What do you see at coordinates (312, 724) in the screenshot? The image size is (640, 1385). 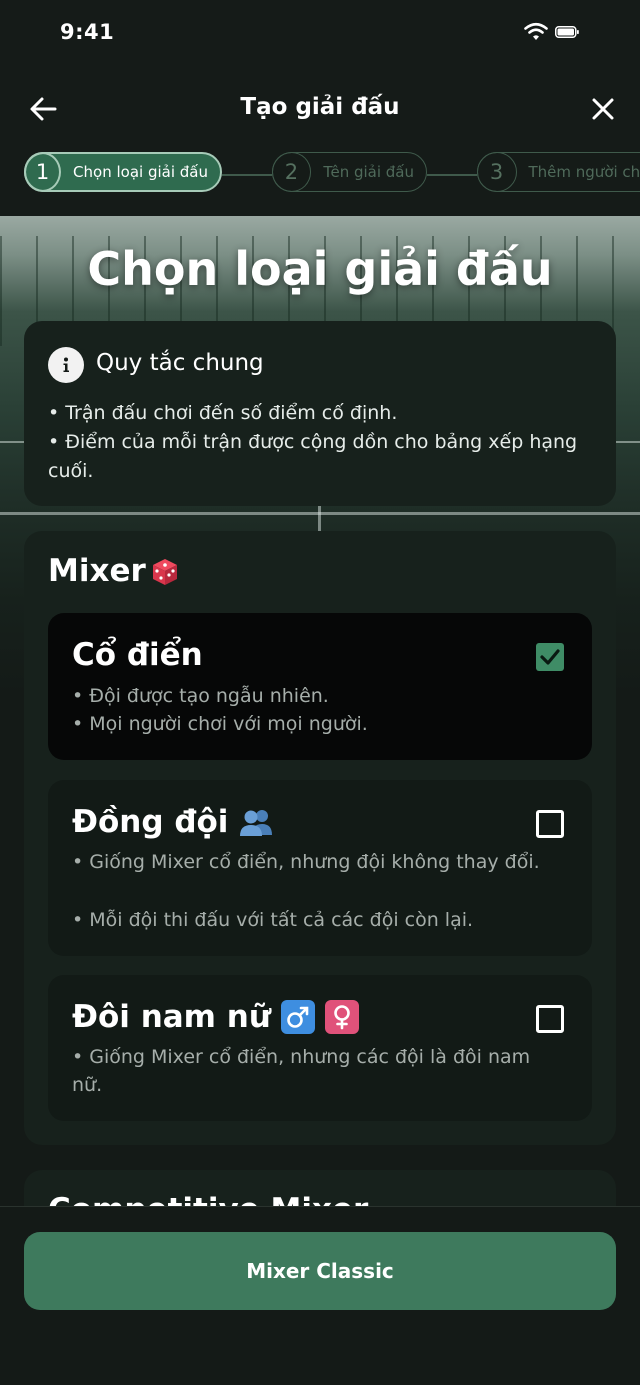 I see `option-desc: • Mọi người chơi với mọi người.` at bounding box center [312, 724].